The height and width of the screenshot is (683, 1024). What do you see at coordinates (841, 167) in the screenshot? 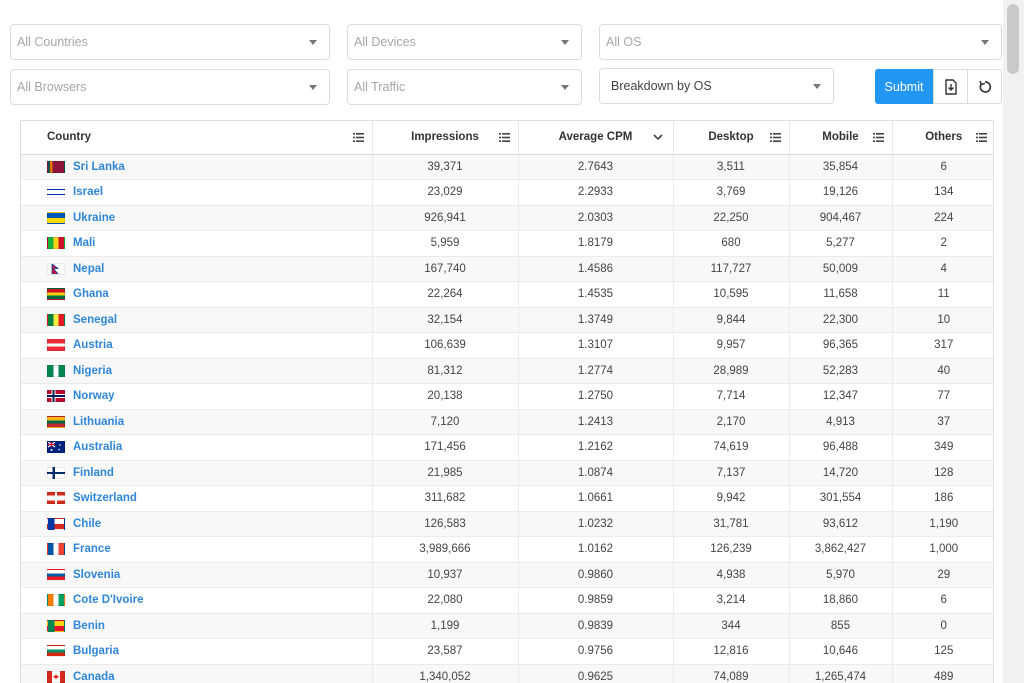
I see `mobile-cell: 35,854` at bounding box center [841, 167].